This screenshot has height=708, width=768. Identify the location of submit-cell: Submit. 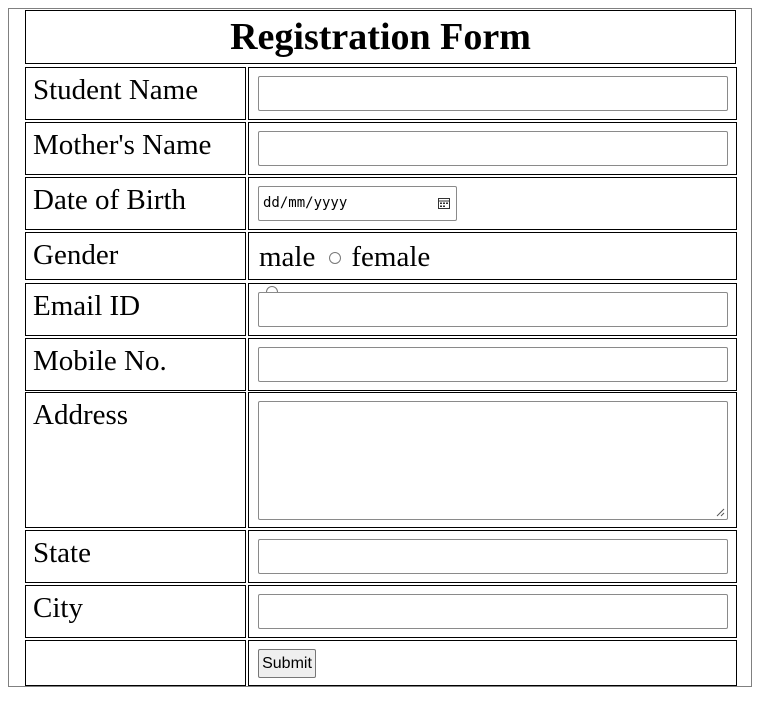
(492, 663).